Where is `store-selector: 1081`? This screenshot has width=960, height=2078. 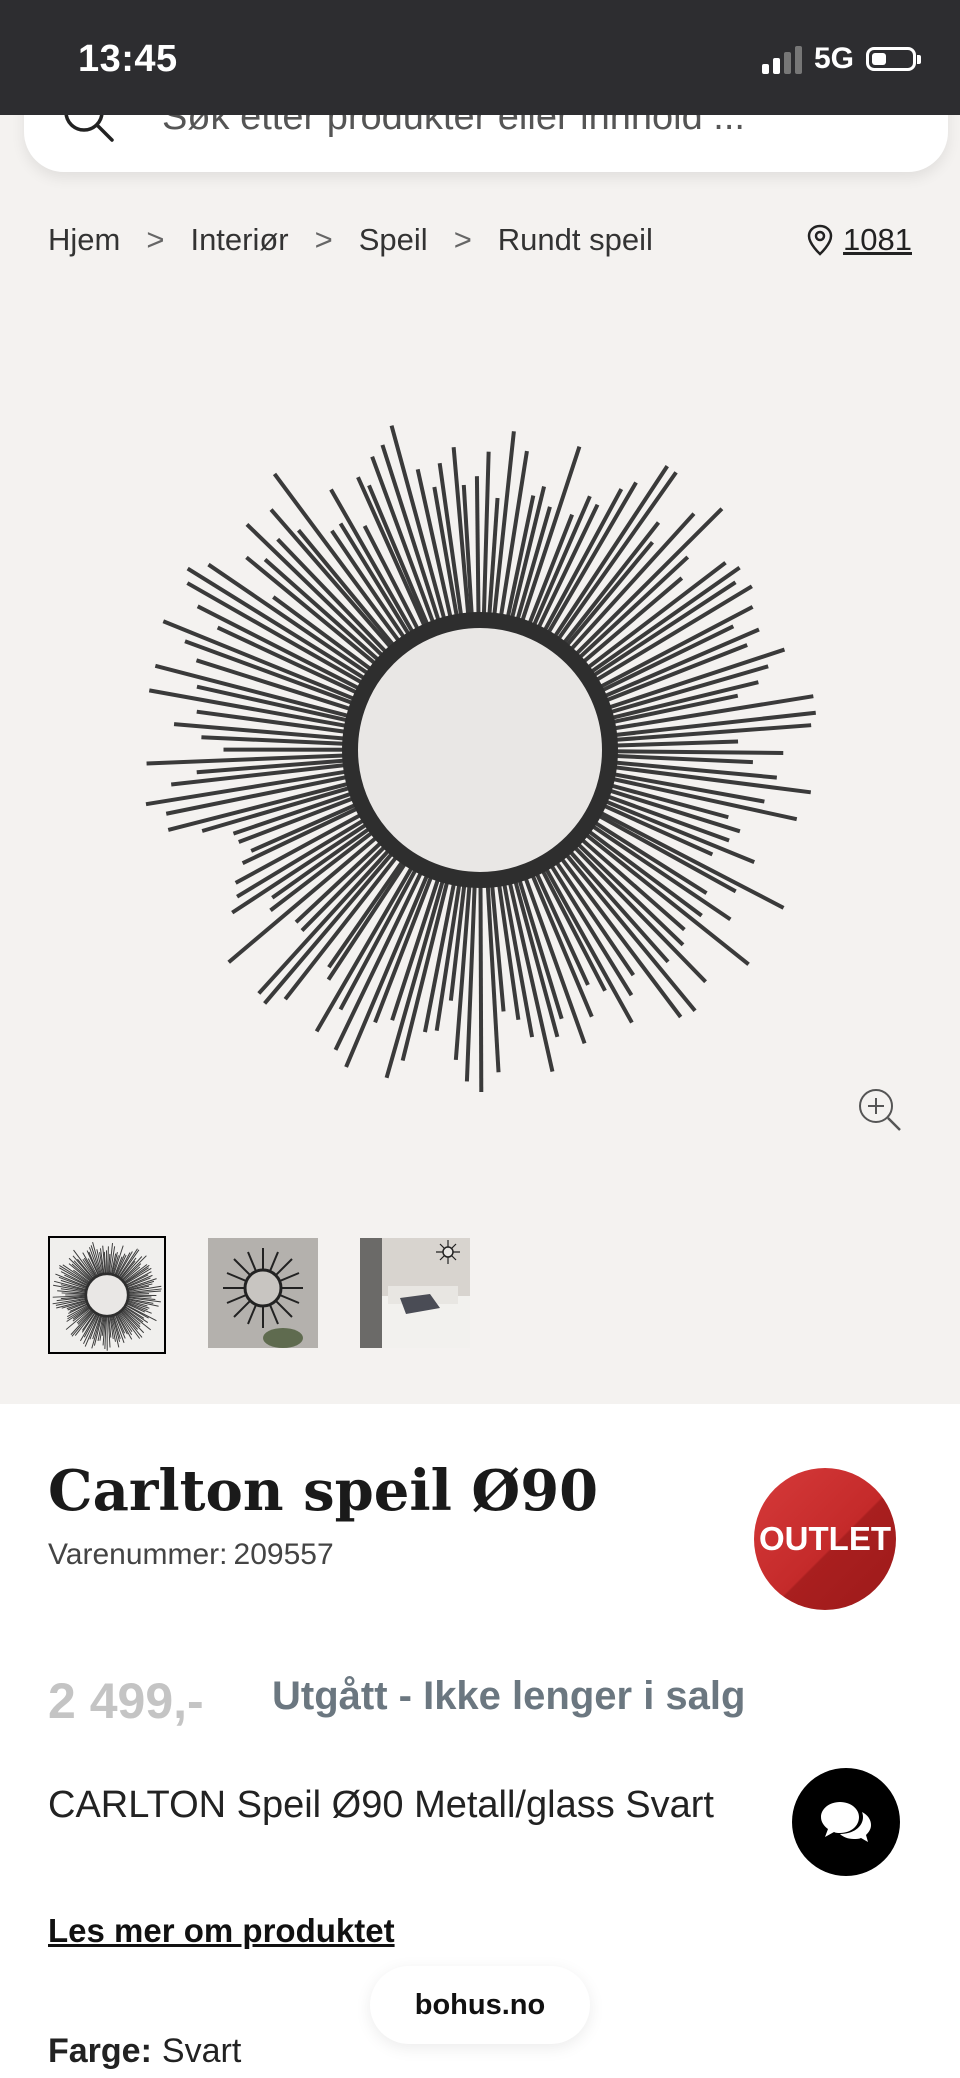
store-selector: 1081 is located at coordinates (859, 240).